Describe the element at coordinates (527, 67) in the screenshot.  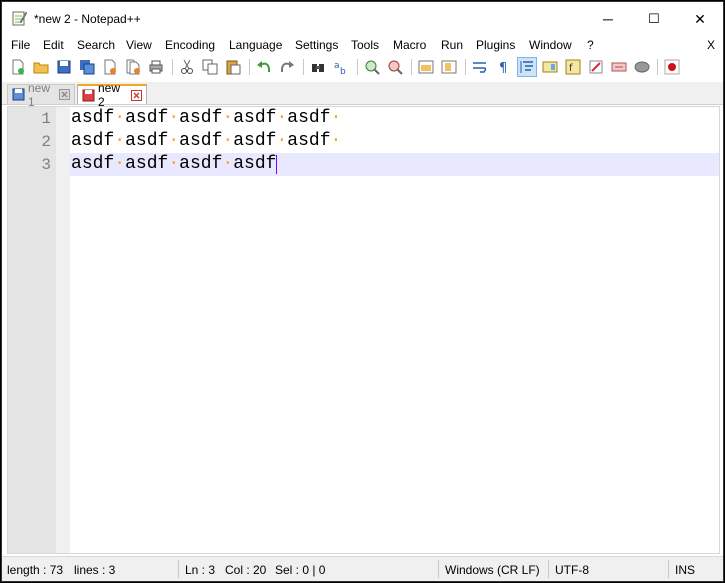
I see `indent-guide-icon` at that location.